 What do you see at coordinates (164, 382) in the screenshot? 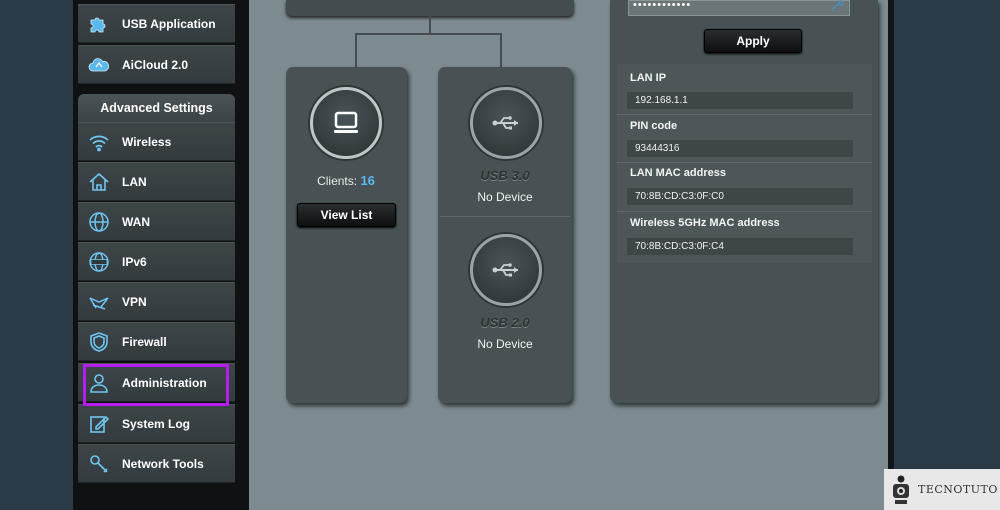
I see `menu-label: Administration` at bounding box center [164, 382].